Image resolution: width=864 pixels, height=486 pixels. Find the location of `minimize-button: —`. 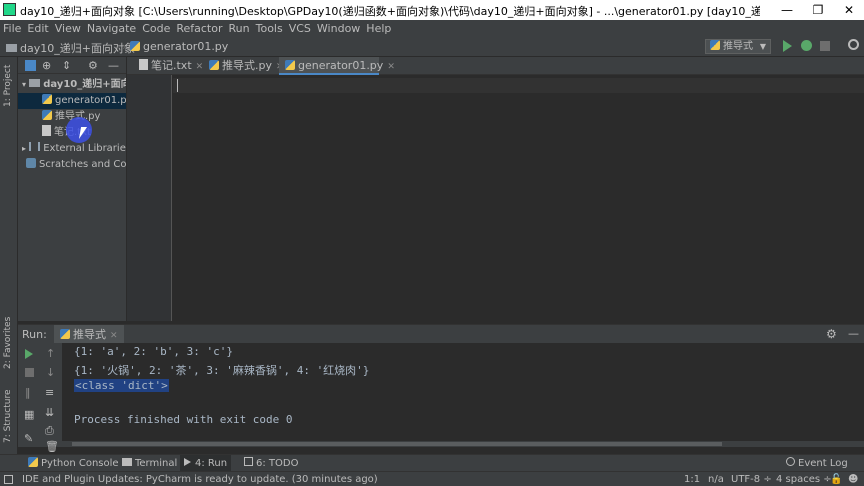

minimize-button: — is located at coordinates (787, 10).